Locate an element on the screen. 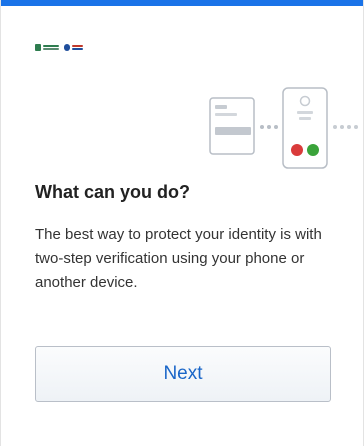 This screenshot has width=364, height=446. phone-device-icon is located at coordinates (305, 128).